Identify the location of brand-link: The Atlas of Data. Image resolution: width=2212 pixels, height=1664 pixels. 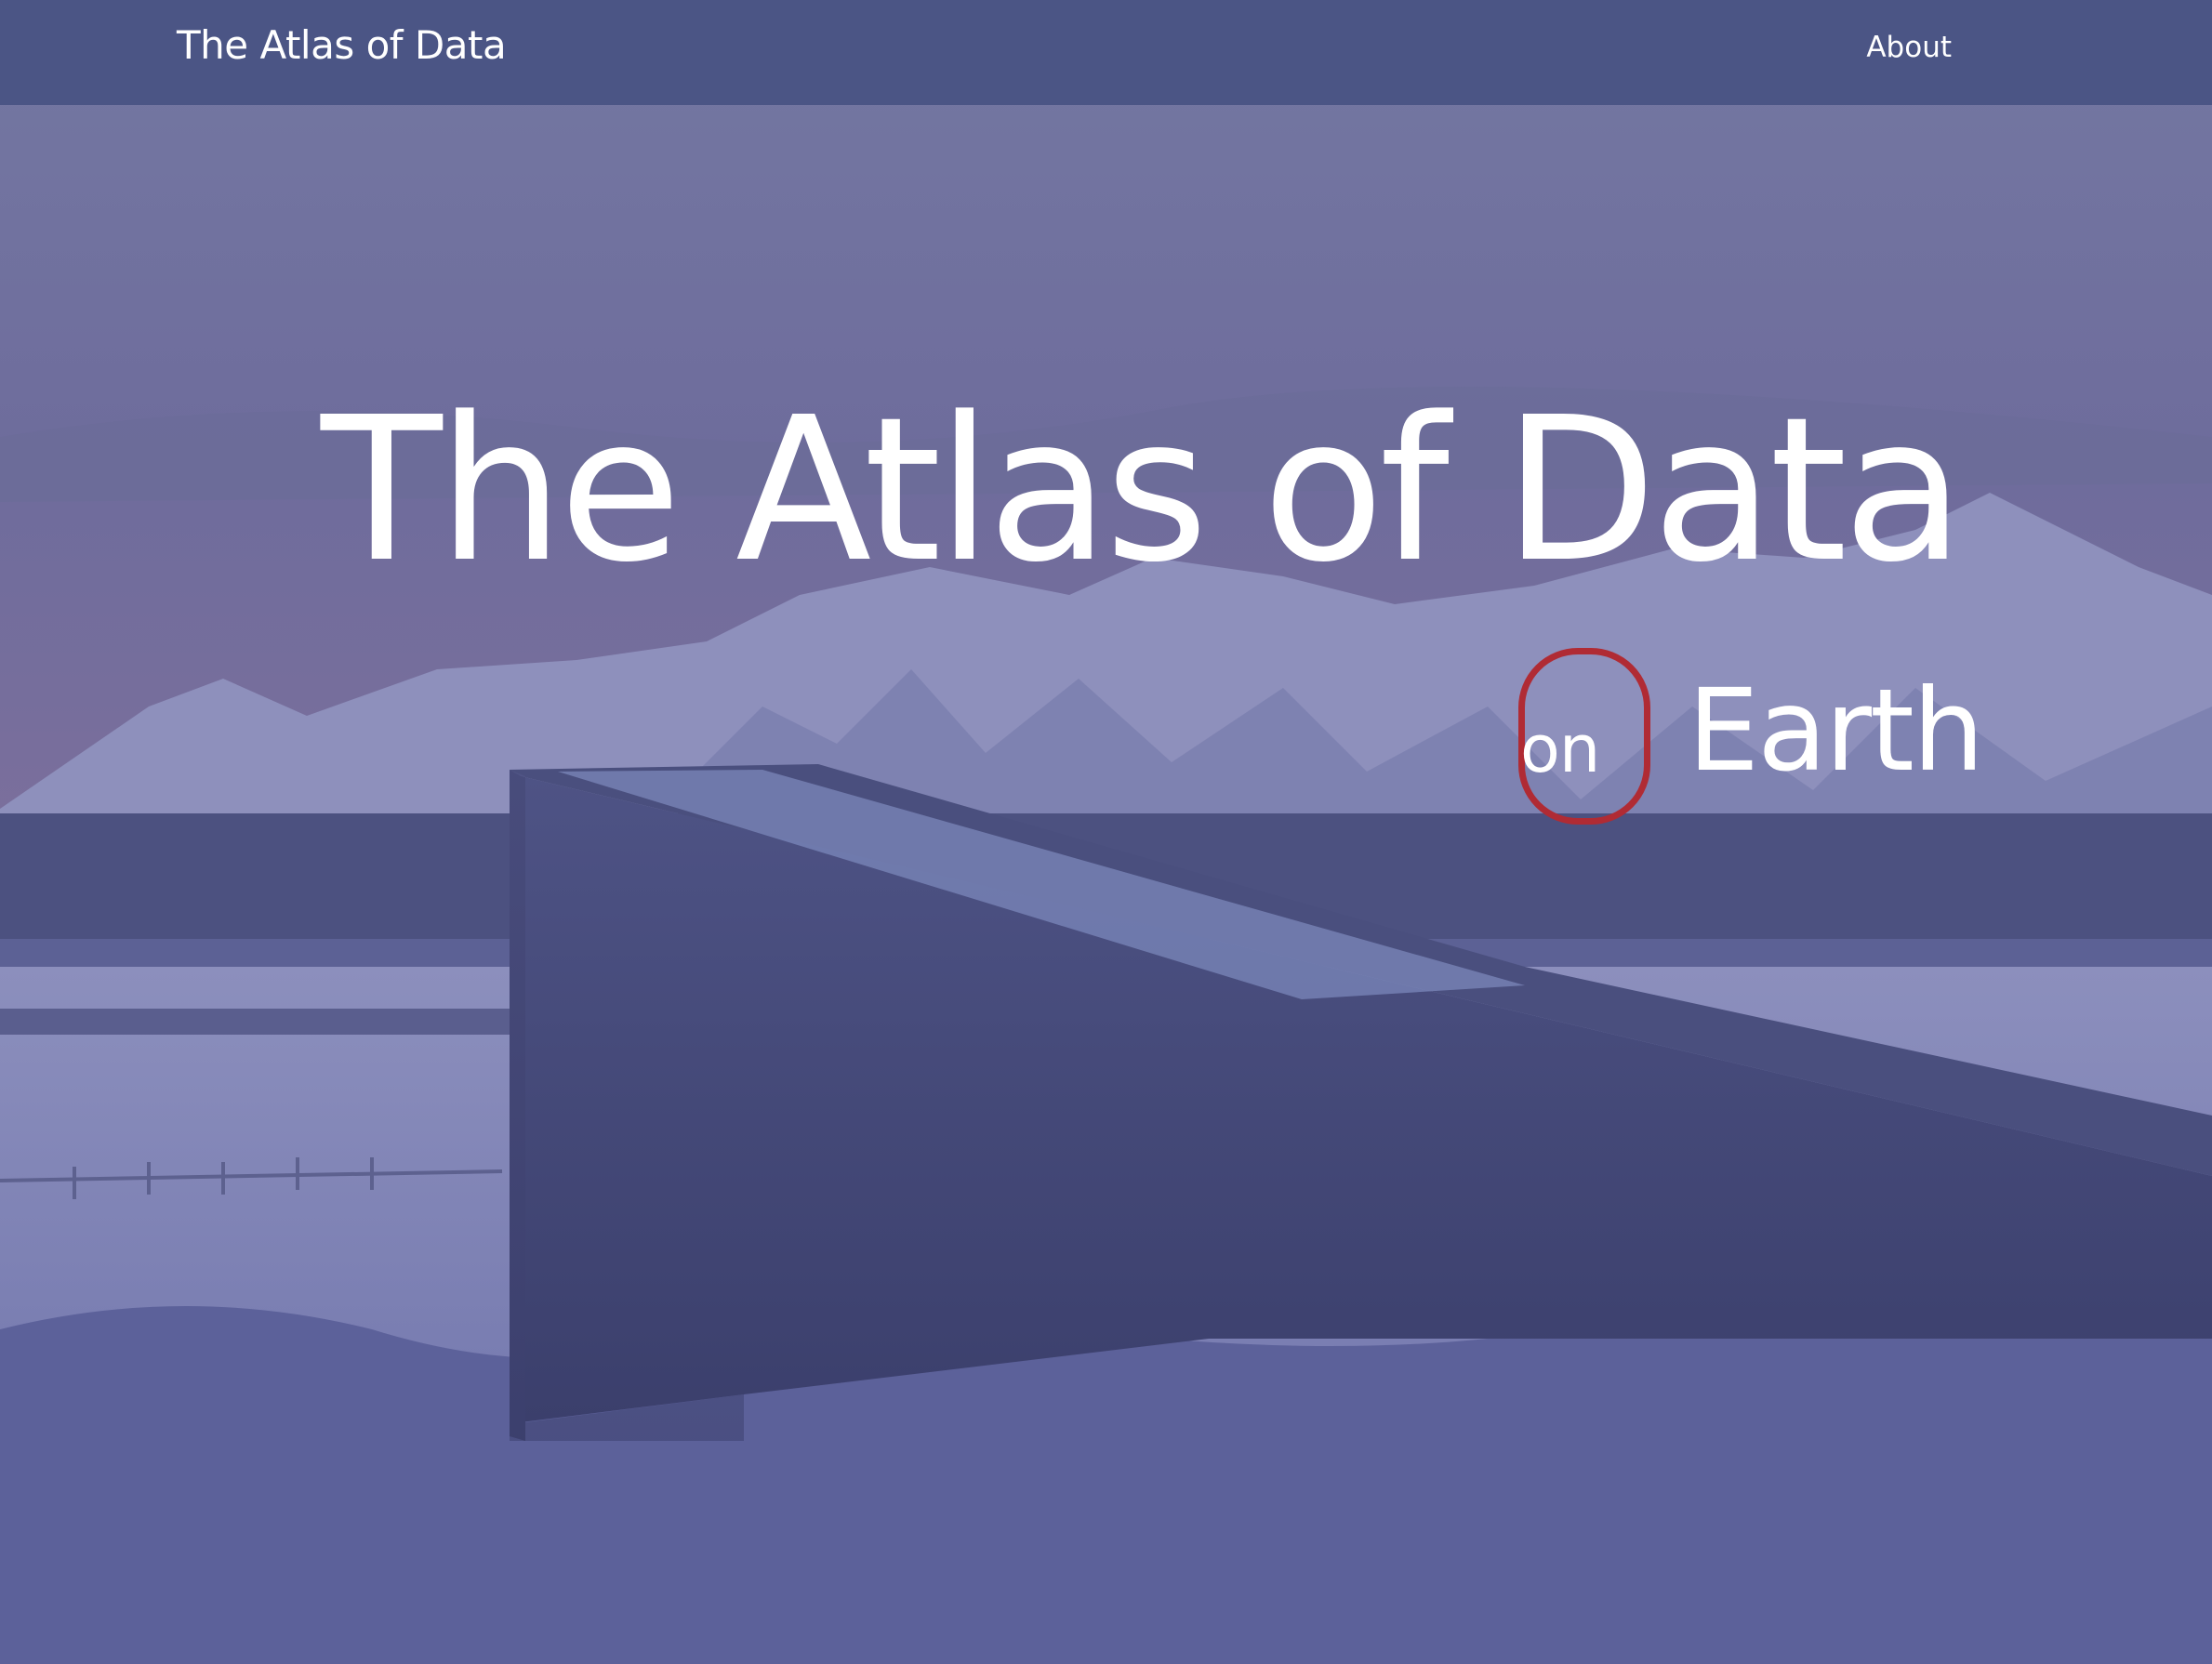
(342, 45).